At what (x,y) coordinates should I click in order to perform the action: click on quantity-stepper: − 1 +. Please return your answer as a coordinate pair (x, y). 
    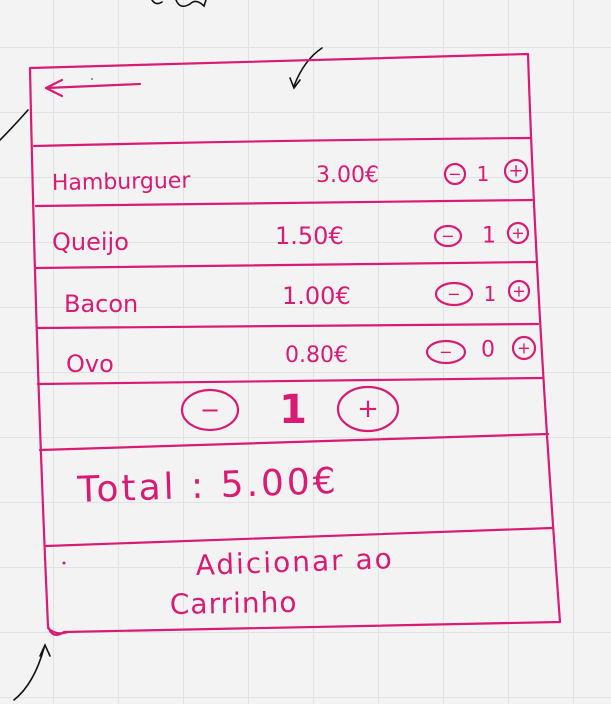
    Looking at the image, I should click on (290, 409).